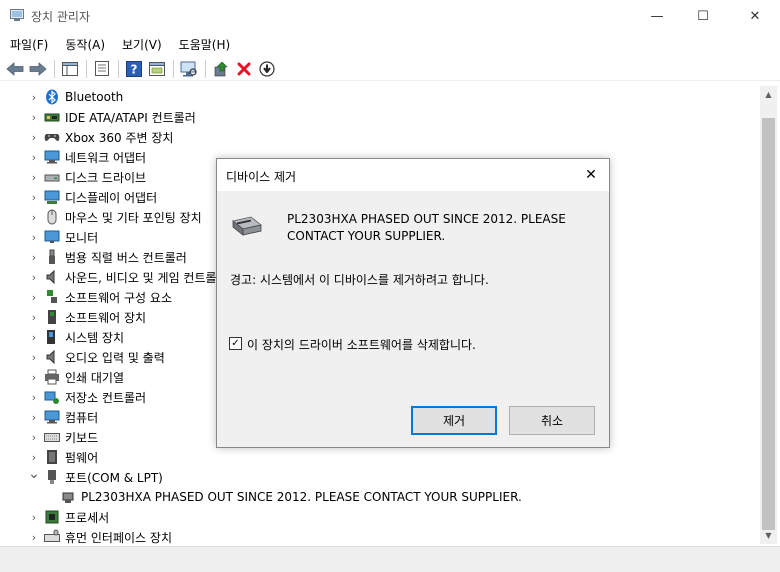 This screenshot has height=572, width=780. Describe the element at coordinates (87, 517) in the screenshot. I see `tree-item-label: 프로세서` at that location.